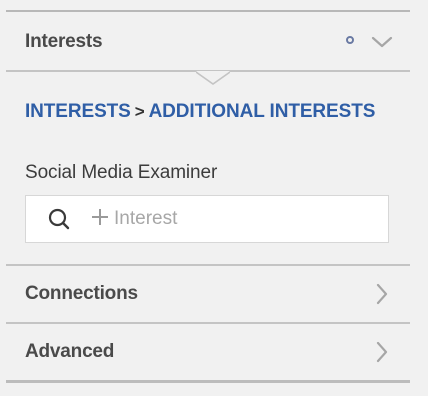  I want to click on chevron-down-icon, so click(382, 42).